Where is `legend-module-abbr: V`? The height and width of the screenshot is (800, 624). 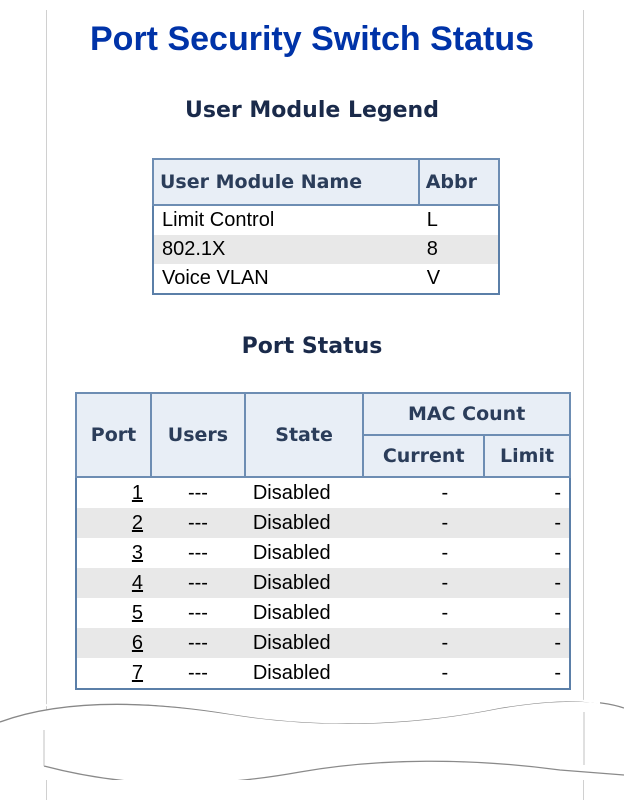 legend-module-abbr: V is located at coordinates (433, 278).